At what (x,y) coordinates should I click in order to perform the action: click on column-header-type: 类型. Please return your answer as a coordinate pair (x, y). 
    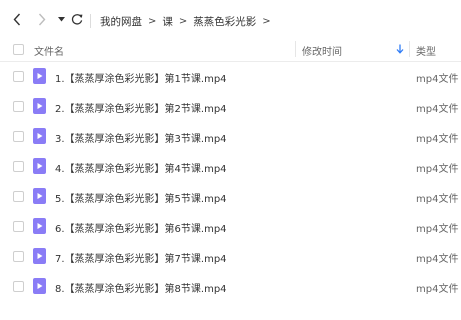
    Looking at the image, I should click on (426, 50).